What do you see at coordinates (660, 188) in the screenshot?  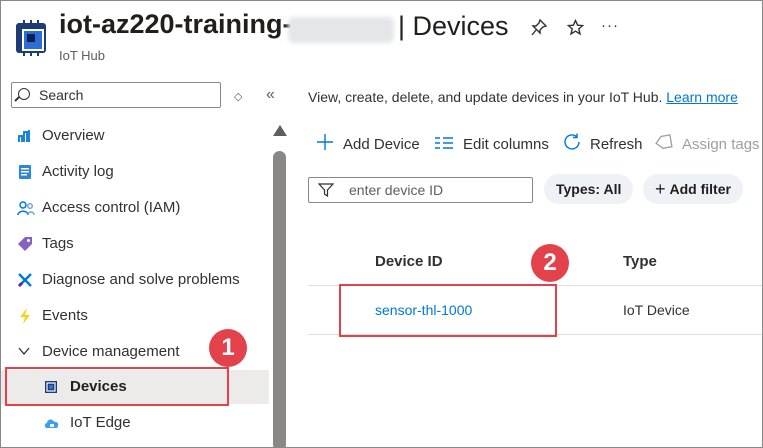 I see `plus-icon: +` at bounding box center [660, 188].